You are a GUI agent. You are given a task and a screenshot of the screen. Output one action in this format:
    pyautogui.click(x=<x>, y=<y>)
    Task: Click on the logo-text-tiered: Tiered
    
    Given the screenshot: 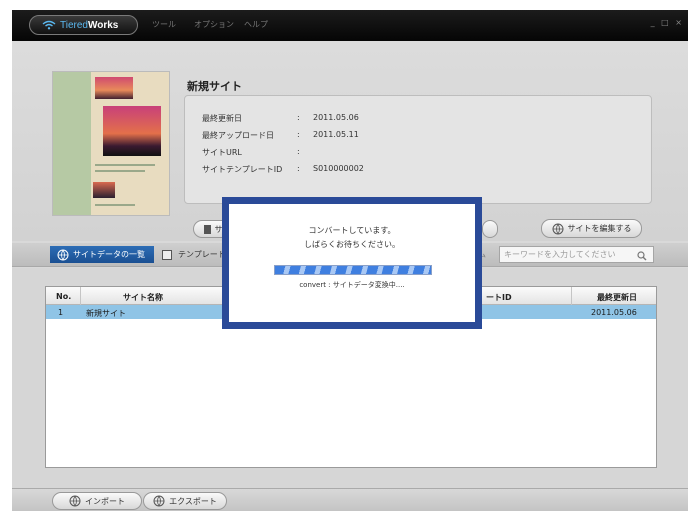 What is the action you would take?
    pyautogui.click(x=74, y=25)
    